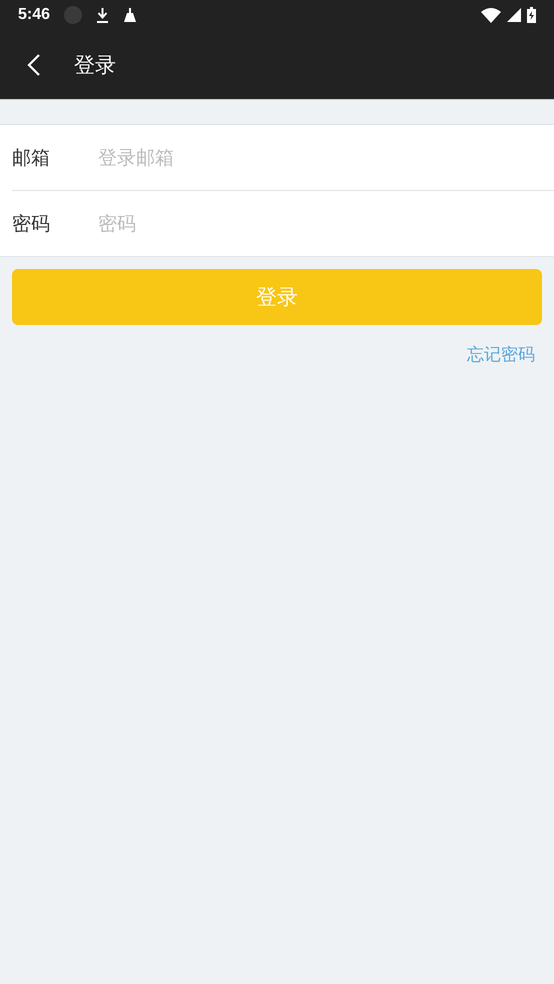  Describe the element at coordinates (514, 15) in the screenshot. I see `signal-icon` at that location.